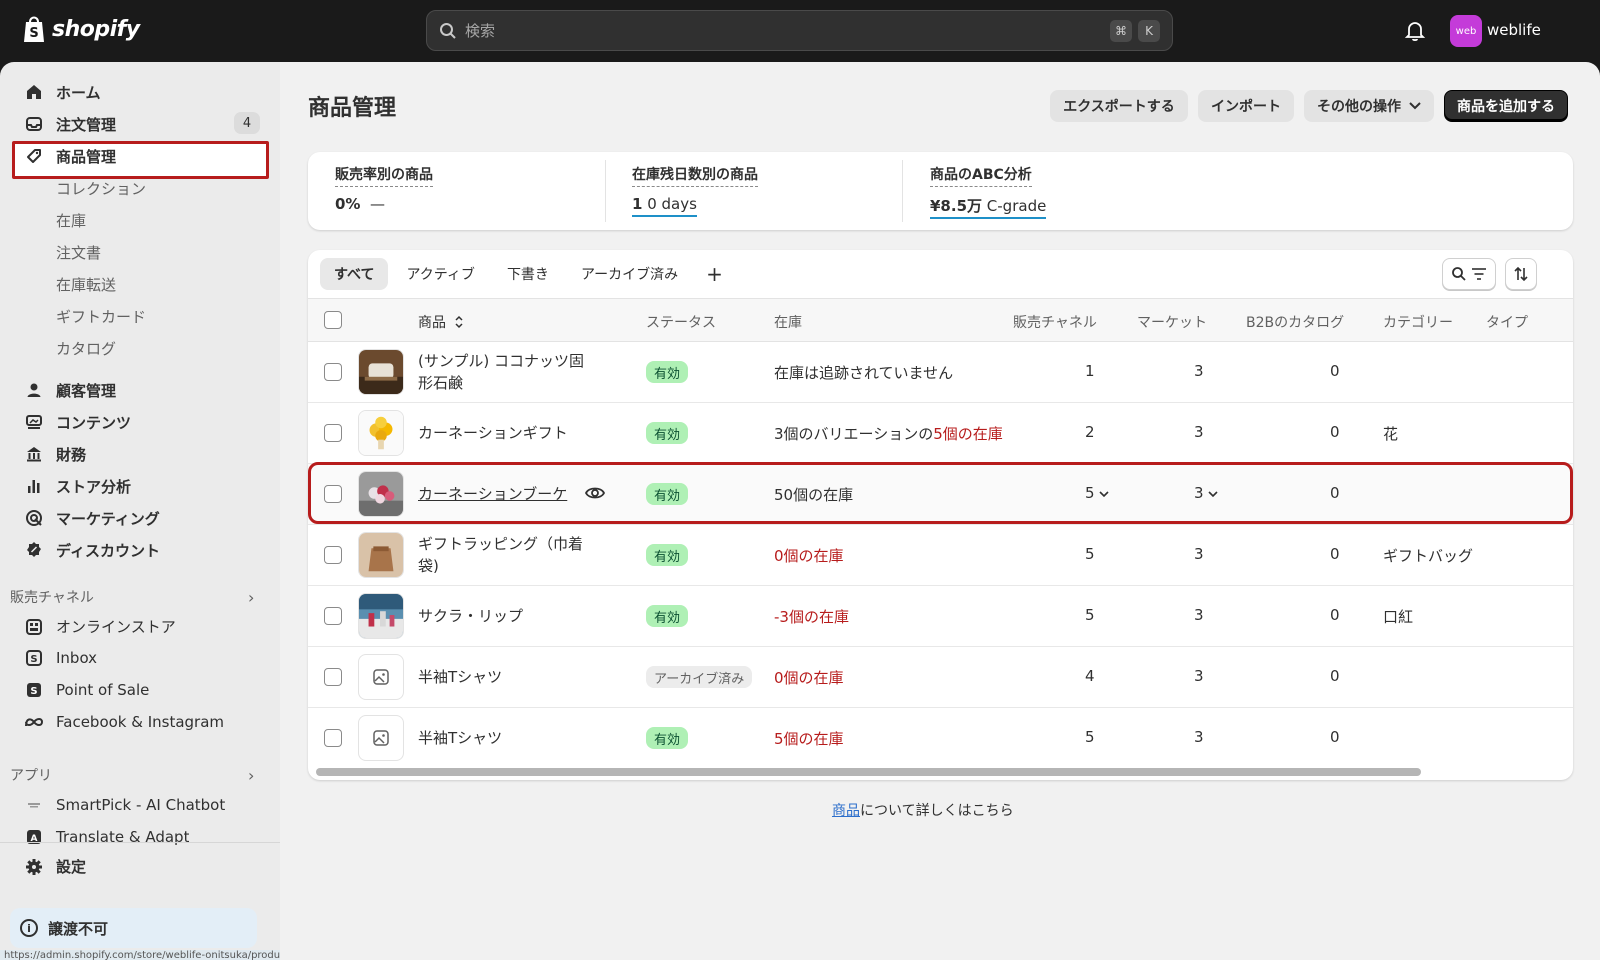 Image resolution: width=1600 pixels, height=960 pixels. What do you see at coordinates (65, 156) in the screenshot?
I see `sidebar-item-products: 商品管理` at bounding box center [65, 156].